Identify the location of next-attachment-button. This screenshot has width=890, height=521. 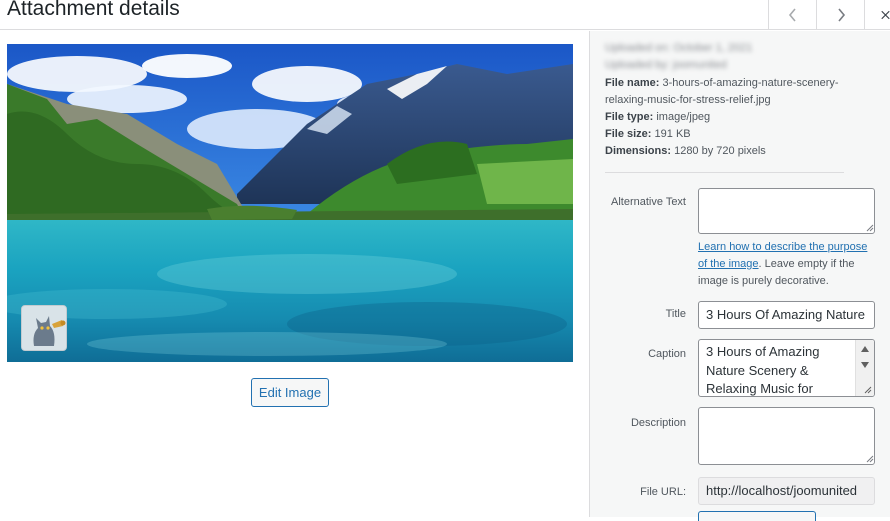
(840, 15).